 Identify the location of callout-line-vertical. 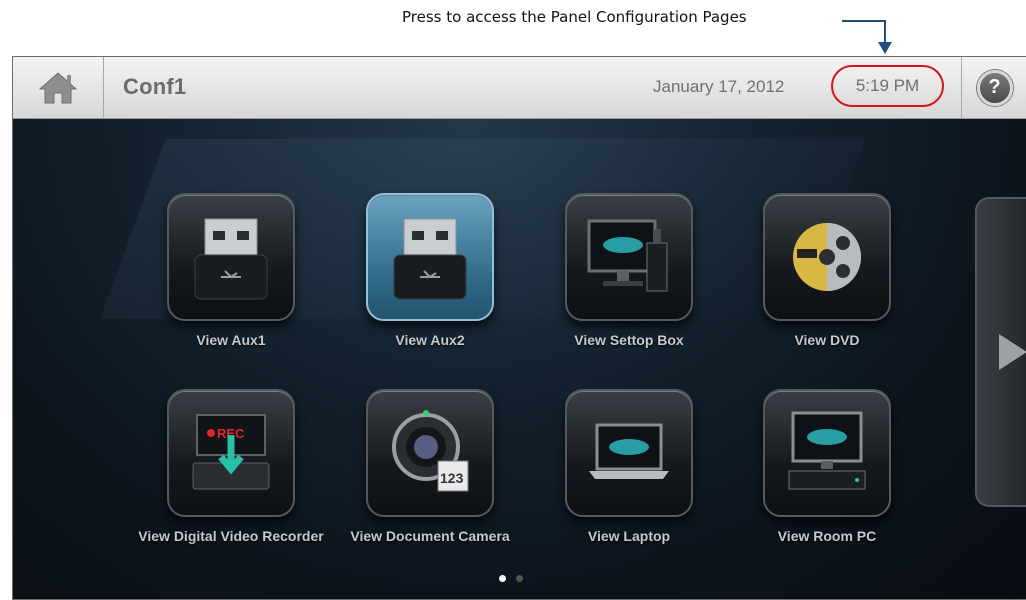
(885, 32).